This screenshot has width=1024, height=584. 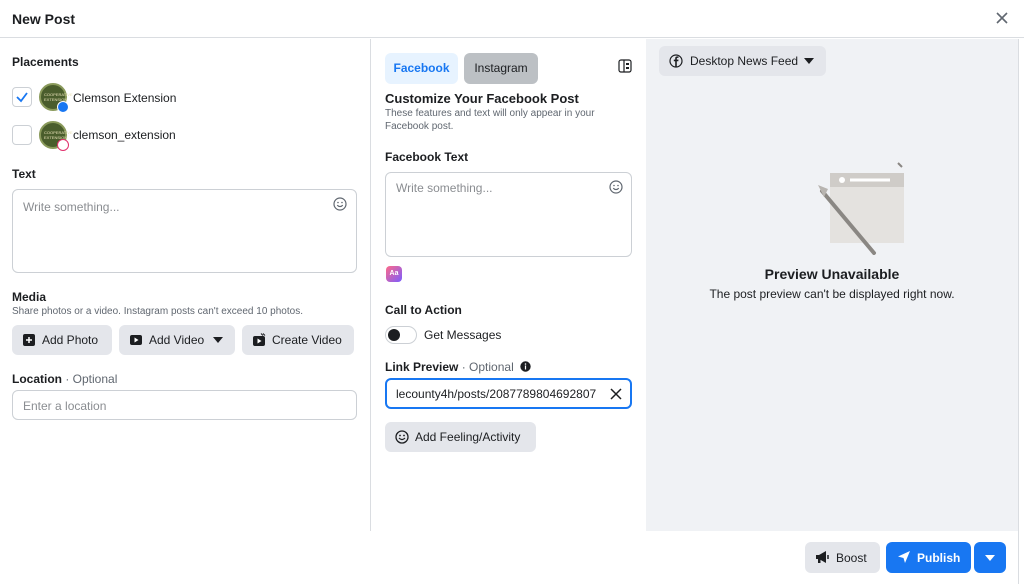 I want to click on instagram-icon, so click(x=63, y=145).